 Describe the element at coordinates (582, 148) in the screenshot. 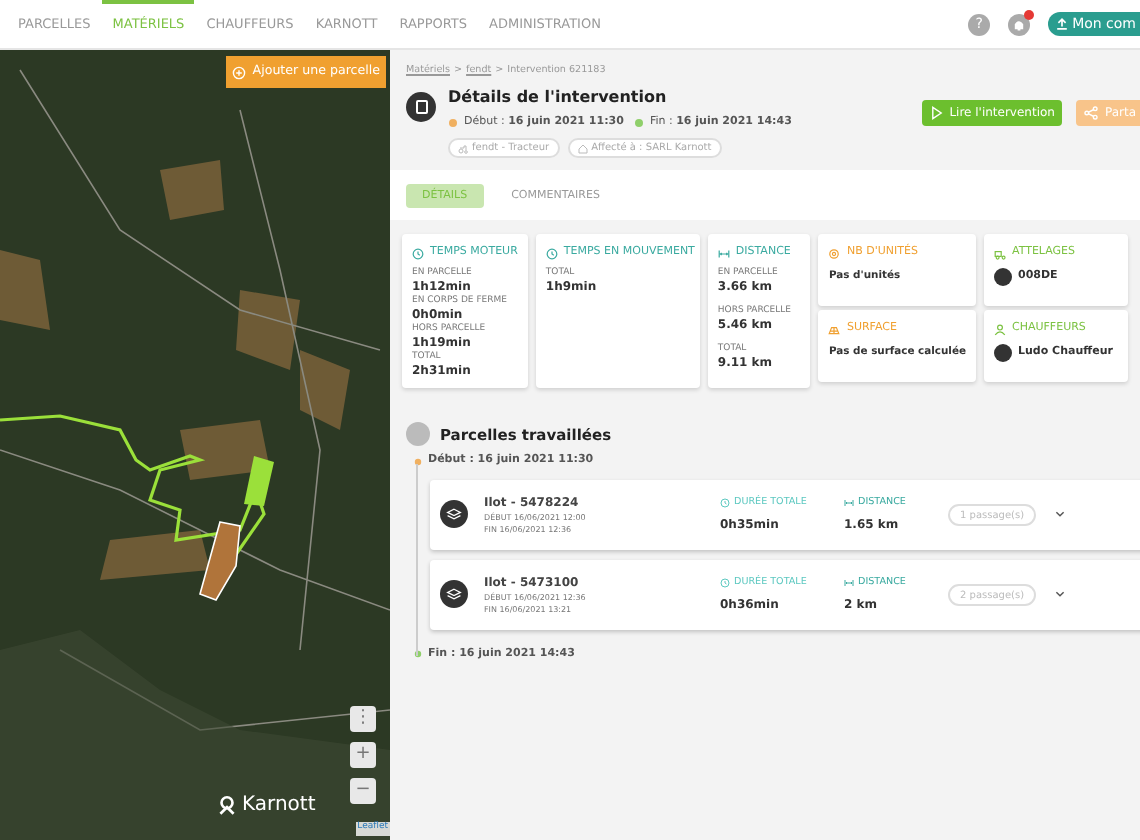

I see `house-icon` at that location.